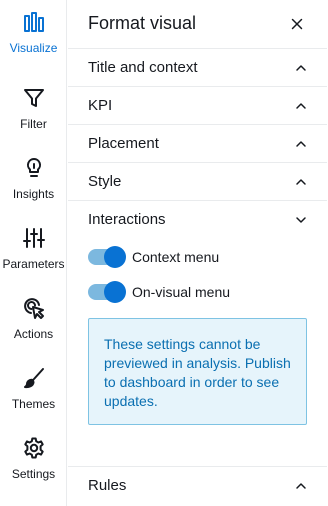  I want to click on section-label: KPI, so click(100, 105).